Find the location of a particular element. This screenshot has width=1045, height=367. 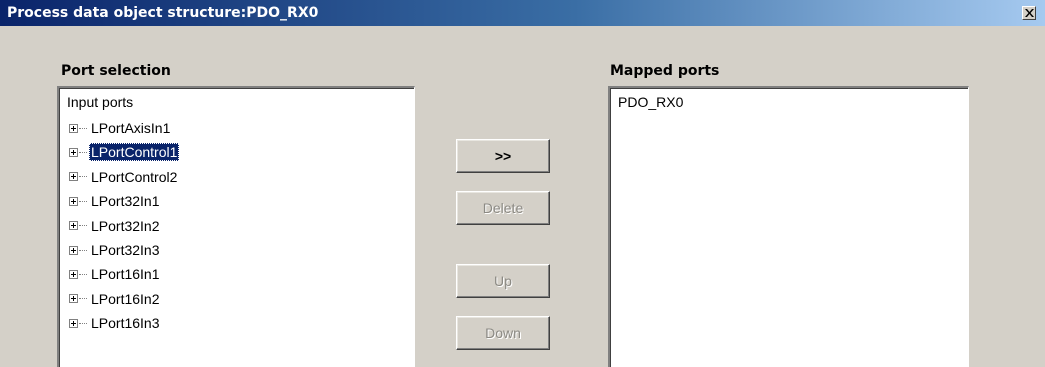

tree-item-label: LPort16In2 is located at coordinates (125, 299).